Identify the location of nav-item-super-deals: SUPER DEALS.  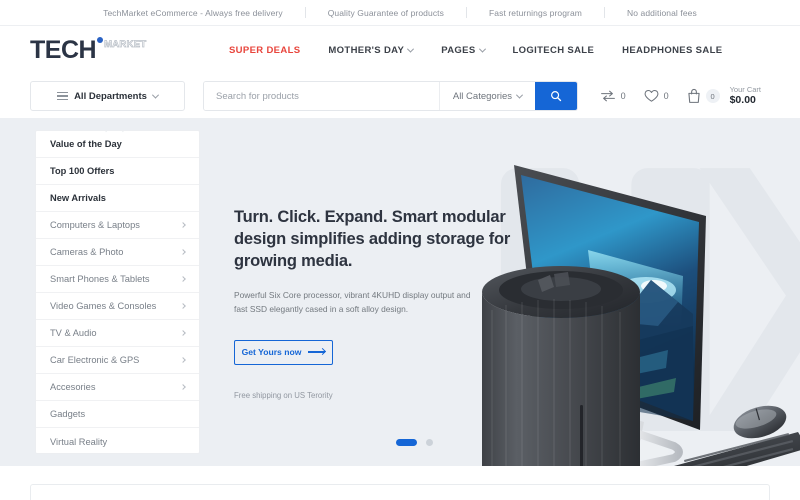
(264, 50).